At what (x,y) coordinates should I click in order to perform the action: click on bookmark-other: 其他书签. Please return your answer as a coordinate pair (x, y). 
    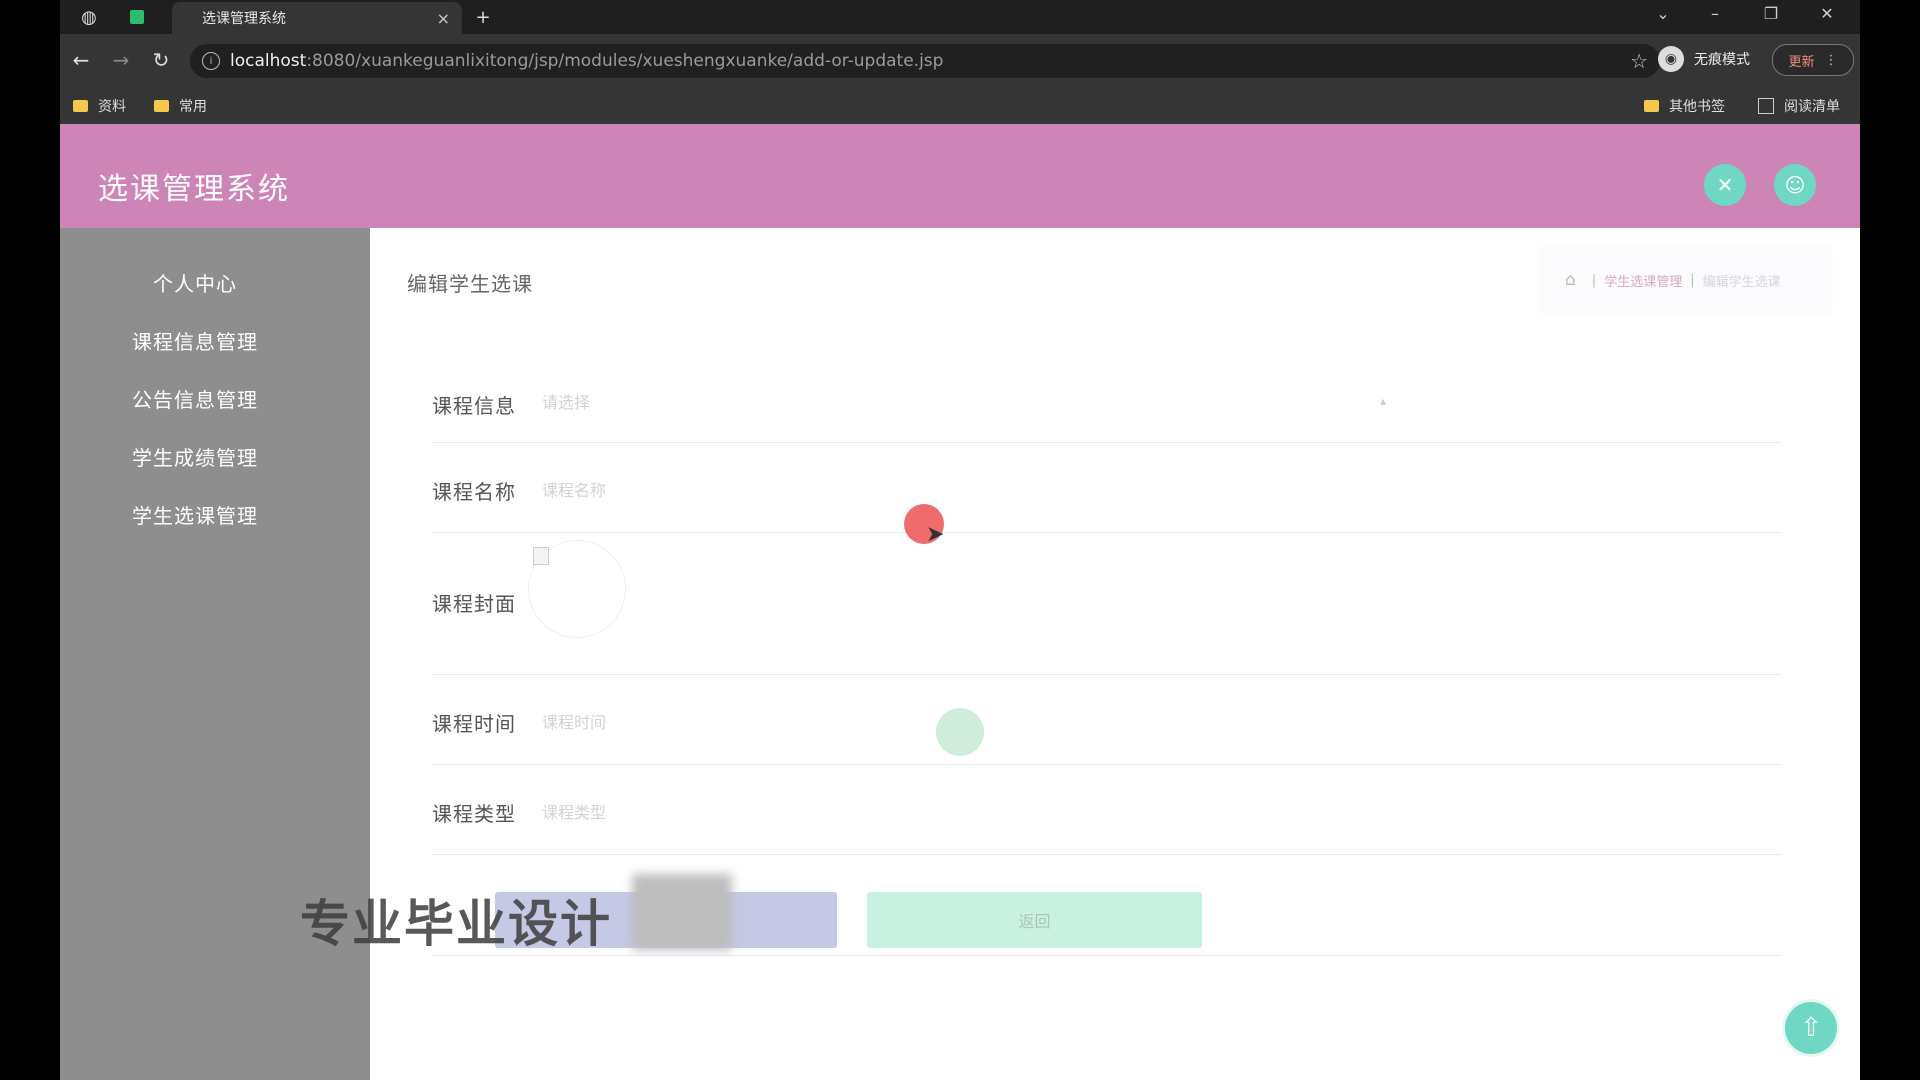
    Looking at the image, I should click on (1684, 106).